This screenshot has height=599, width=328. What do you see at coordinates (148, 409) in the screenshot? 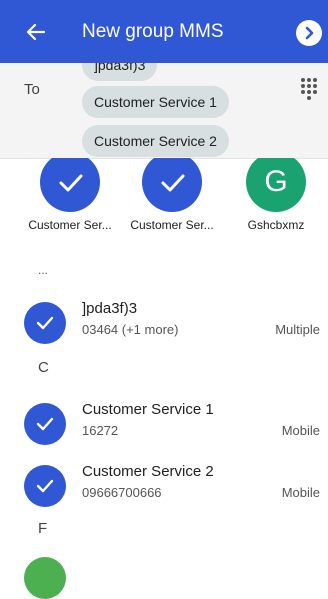
I see `contact-name: Customer Service 1` at bounding box center [148, 409].